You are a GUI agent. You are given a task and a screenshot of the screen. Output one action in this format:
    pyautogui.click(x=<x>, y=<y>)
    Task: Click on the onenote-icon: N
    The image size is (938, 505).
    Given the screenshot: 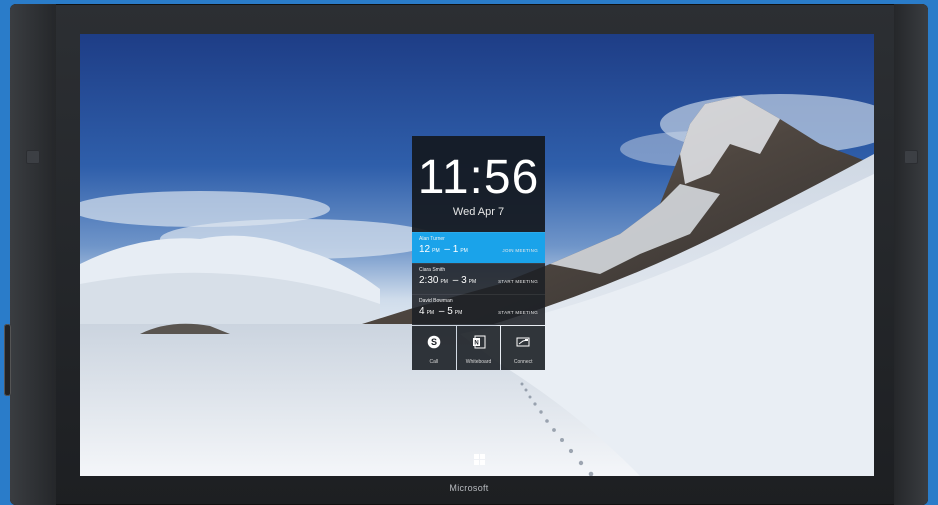 What is the action you would take?
    pyautogui.click(x=478, y=342)
    